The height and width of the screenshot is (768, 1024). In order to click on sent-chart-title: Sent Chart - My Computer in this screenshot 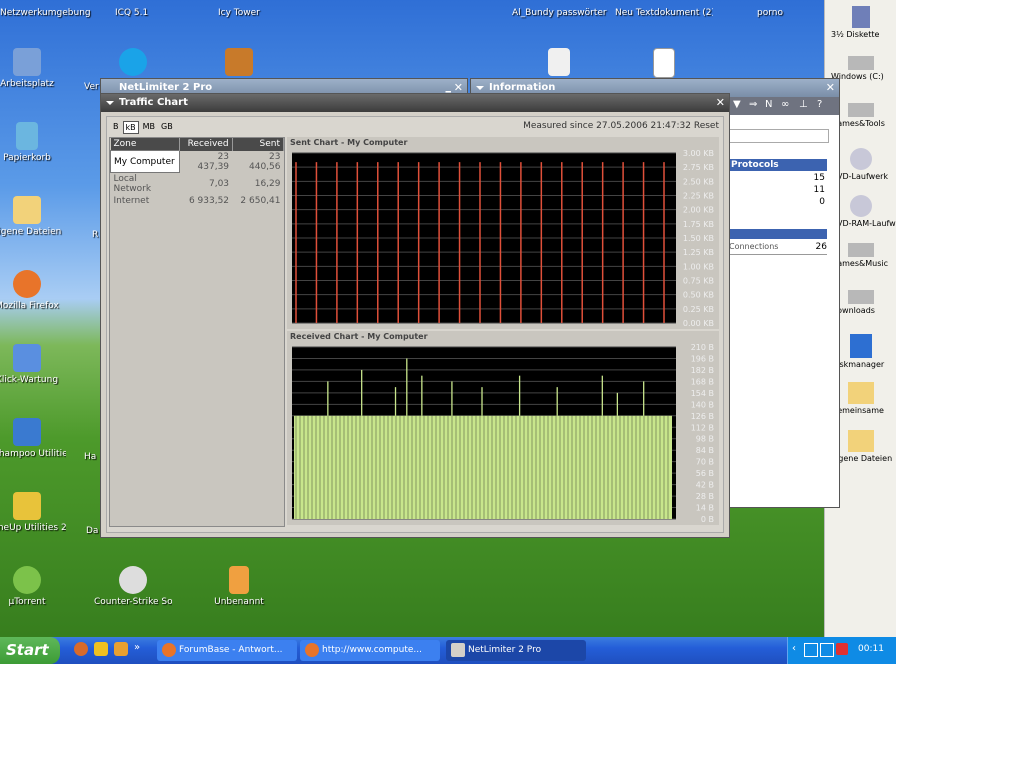, I will do `click(349, 142)`.